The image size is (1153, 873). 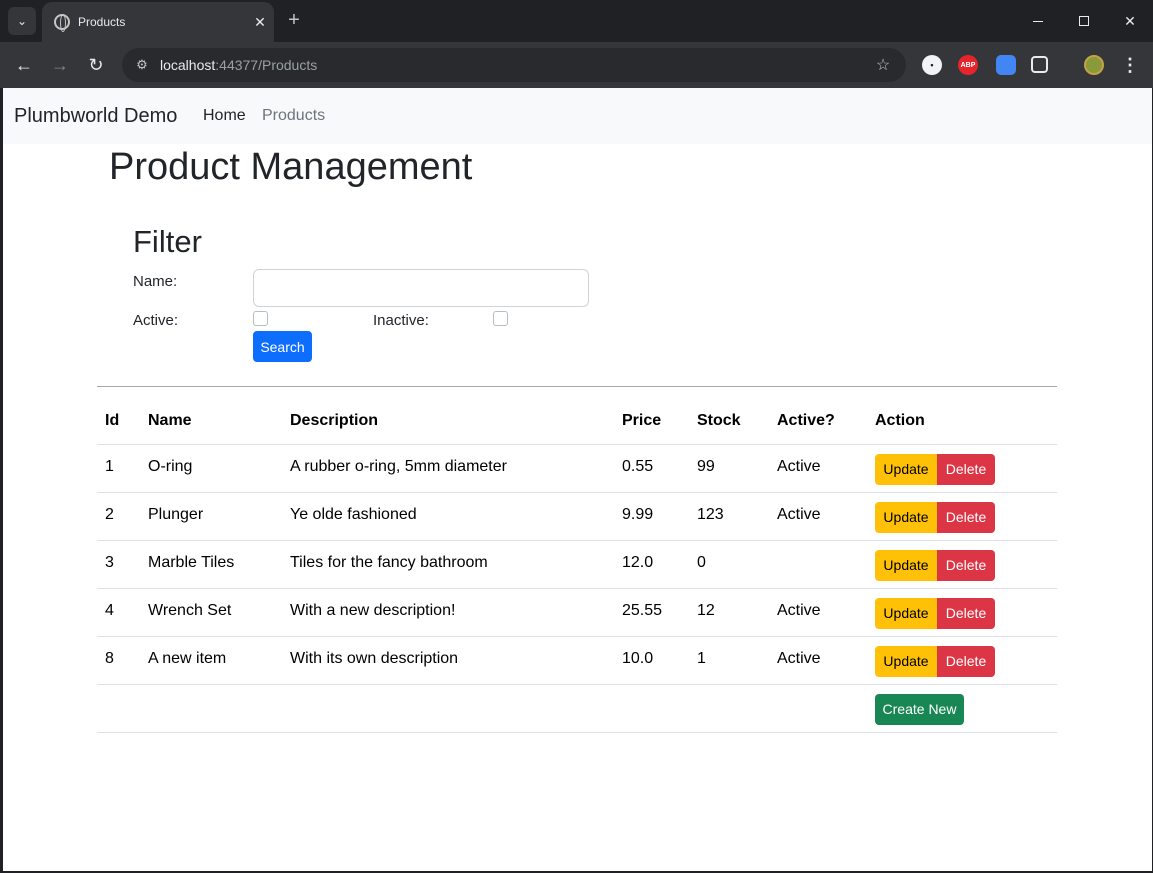 What do you see at coordinates (729, 612) in the screenshot?
I see `cell-stock: 12` at bounding box center [729, 612].